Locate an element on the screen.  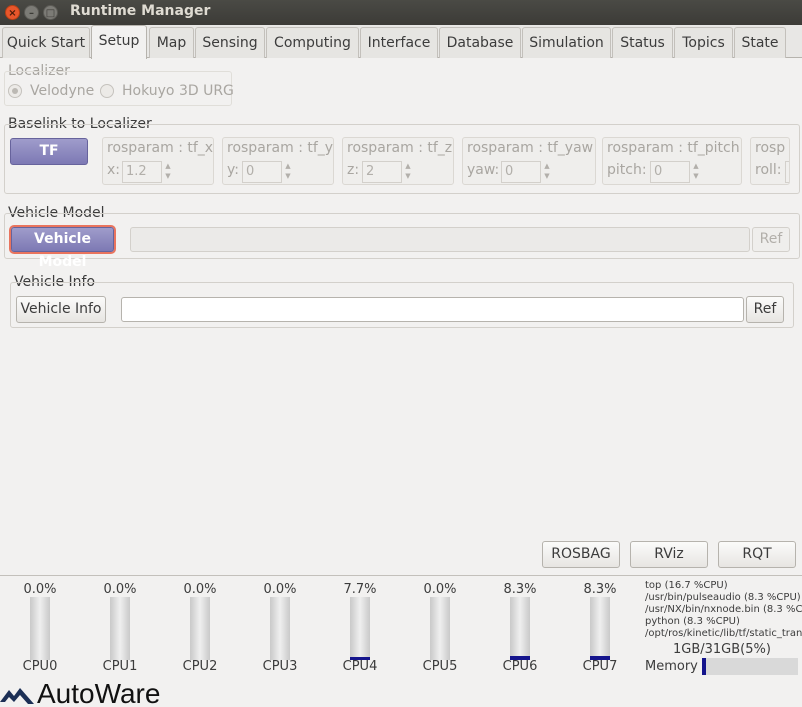
param-tf-z: rosparam : tf_z z: 2 ▲ ▼ is located at coordinates (398, 161).